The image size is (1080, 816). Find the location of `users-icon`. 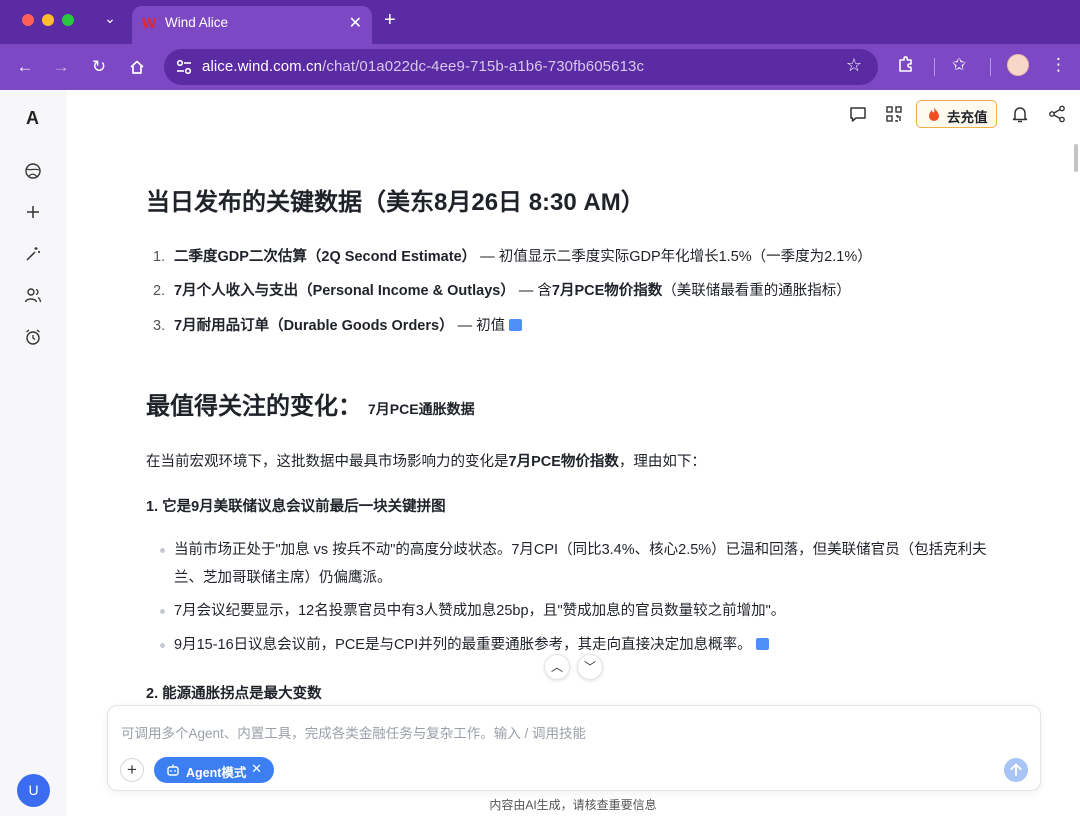

users-icon is located at coordinates (33, 295).